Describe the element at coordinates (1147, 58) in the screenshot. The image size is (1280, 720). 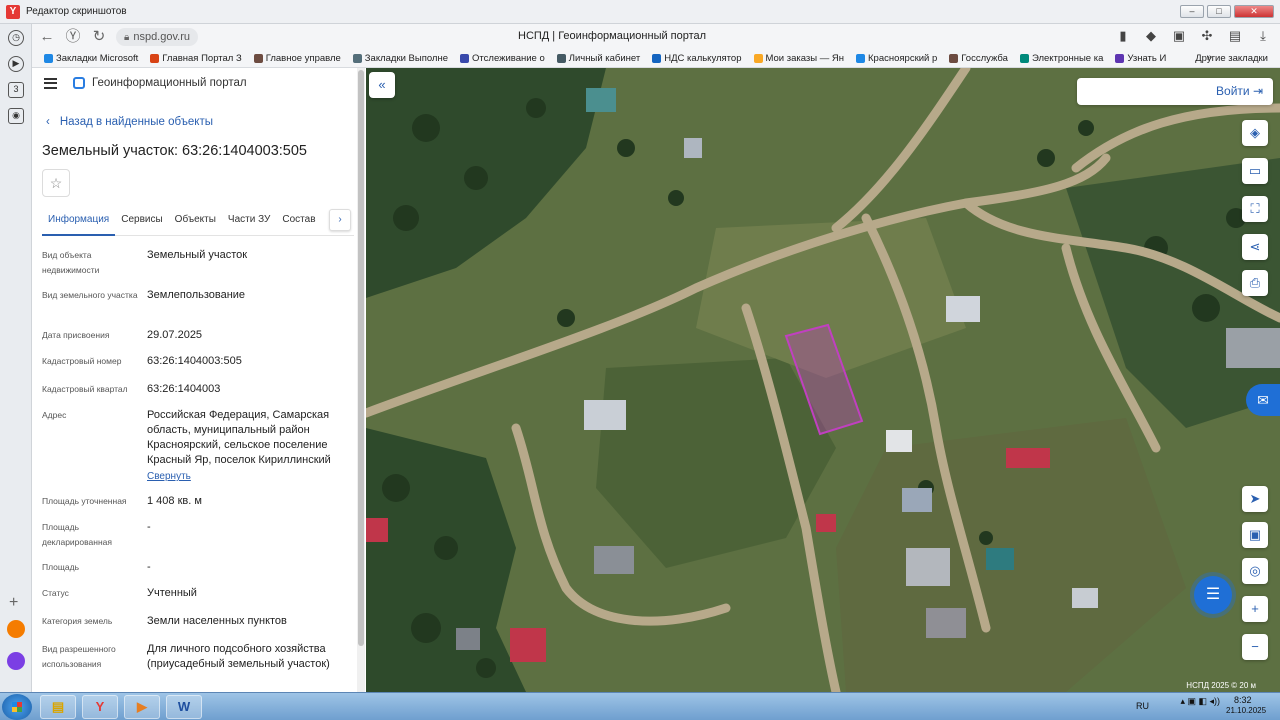
I see `bookmark-label: Узнать И` at that location.